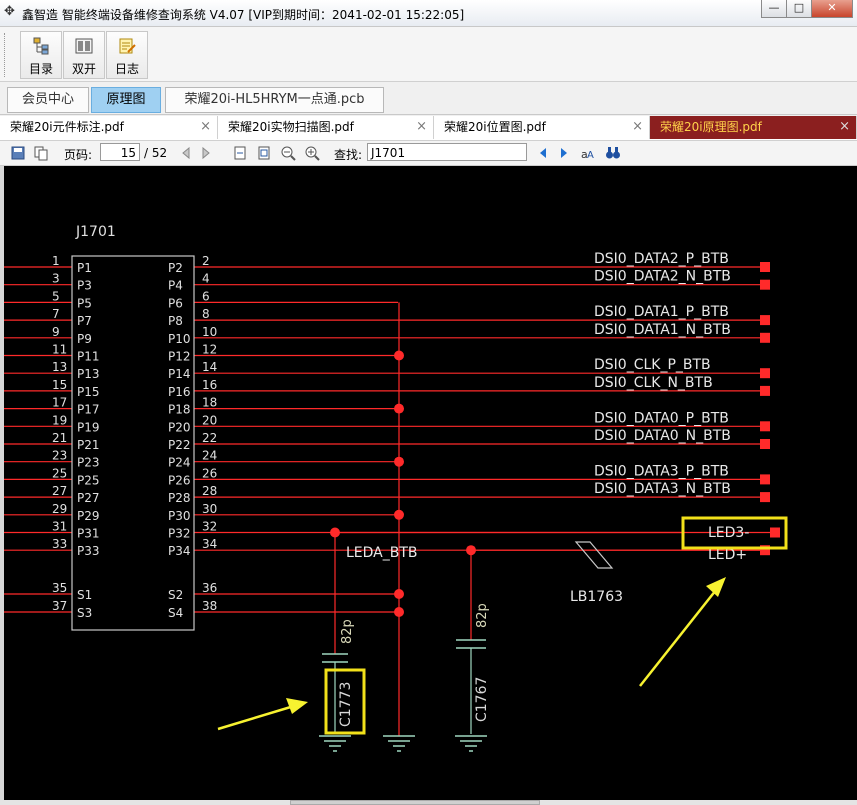  What do you see at coordinates (542, 127) in the screenshot?
I see `doc-tab-position-map: 荣耀20i位置图.pdf ×` at bounding box center [542, 127].